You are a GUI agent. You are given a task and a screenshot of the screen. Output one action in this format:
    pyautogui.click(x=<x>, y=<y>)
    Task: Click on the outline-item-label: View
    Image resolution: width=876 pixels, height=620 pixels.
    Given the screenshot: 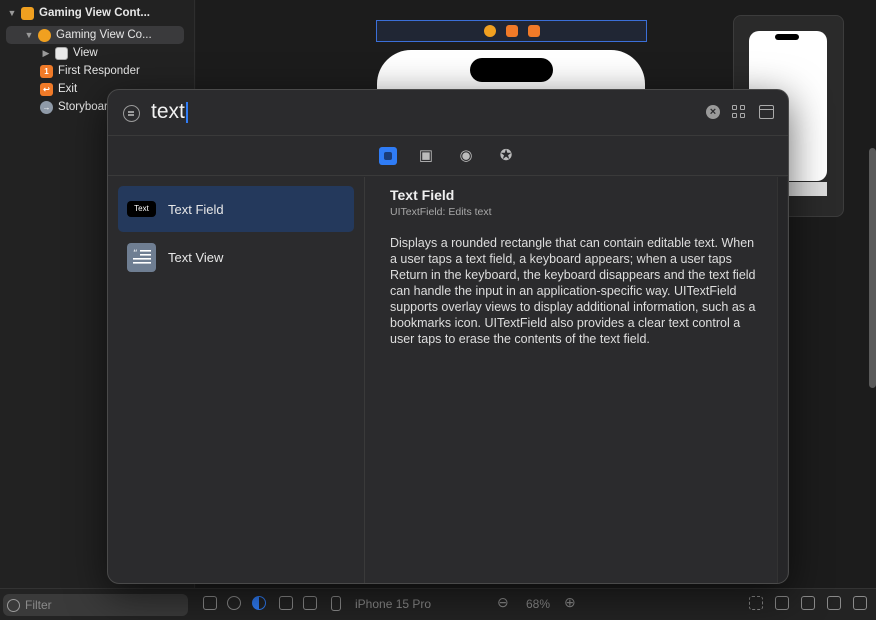 What is the action you would take?
    pyautogui.click(x=85, y=53)
    